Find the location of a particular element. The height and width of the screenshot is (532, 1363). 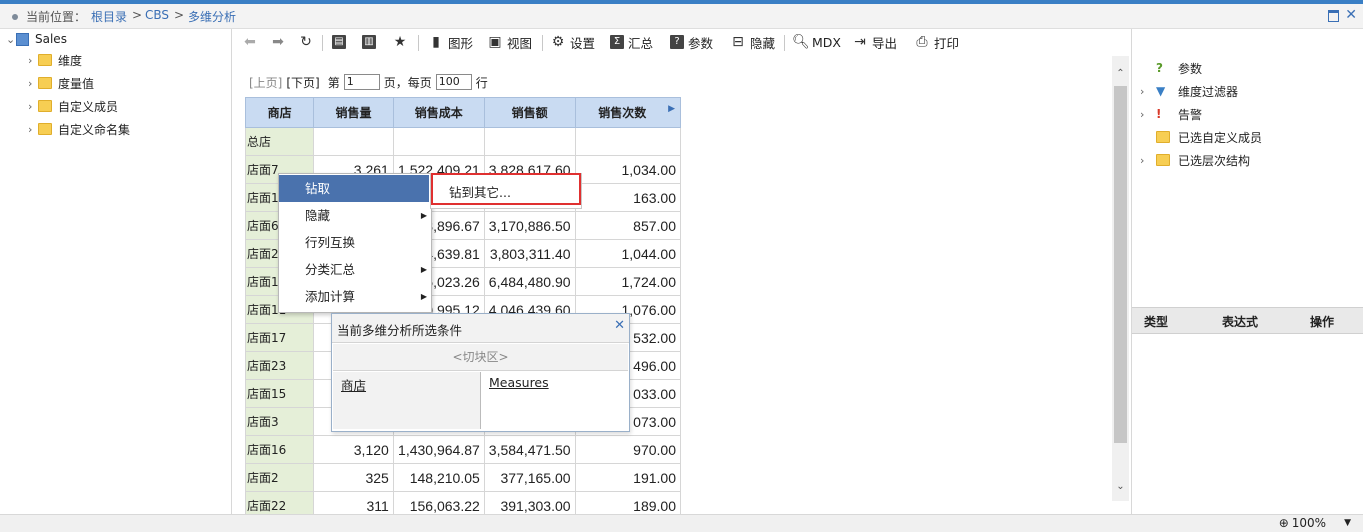

column-header: 销售成本 is located at coordinates (438, 112).